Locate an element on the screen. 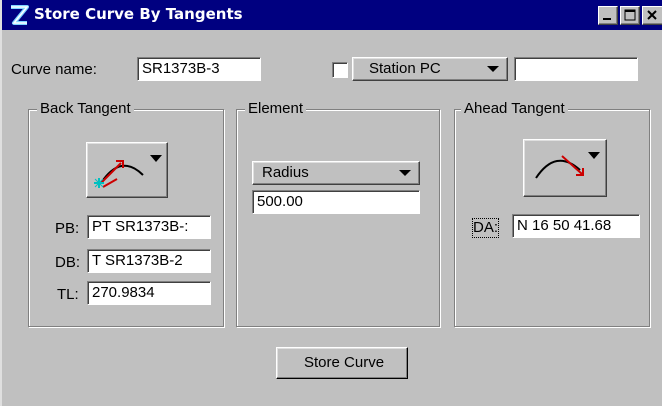 The height and width of the screenshot is (406, 662). station-dropdown: Station PC is located at coordinates (430, 69).